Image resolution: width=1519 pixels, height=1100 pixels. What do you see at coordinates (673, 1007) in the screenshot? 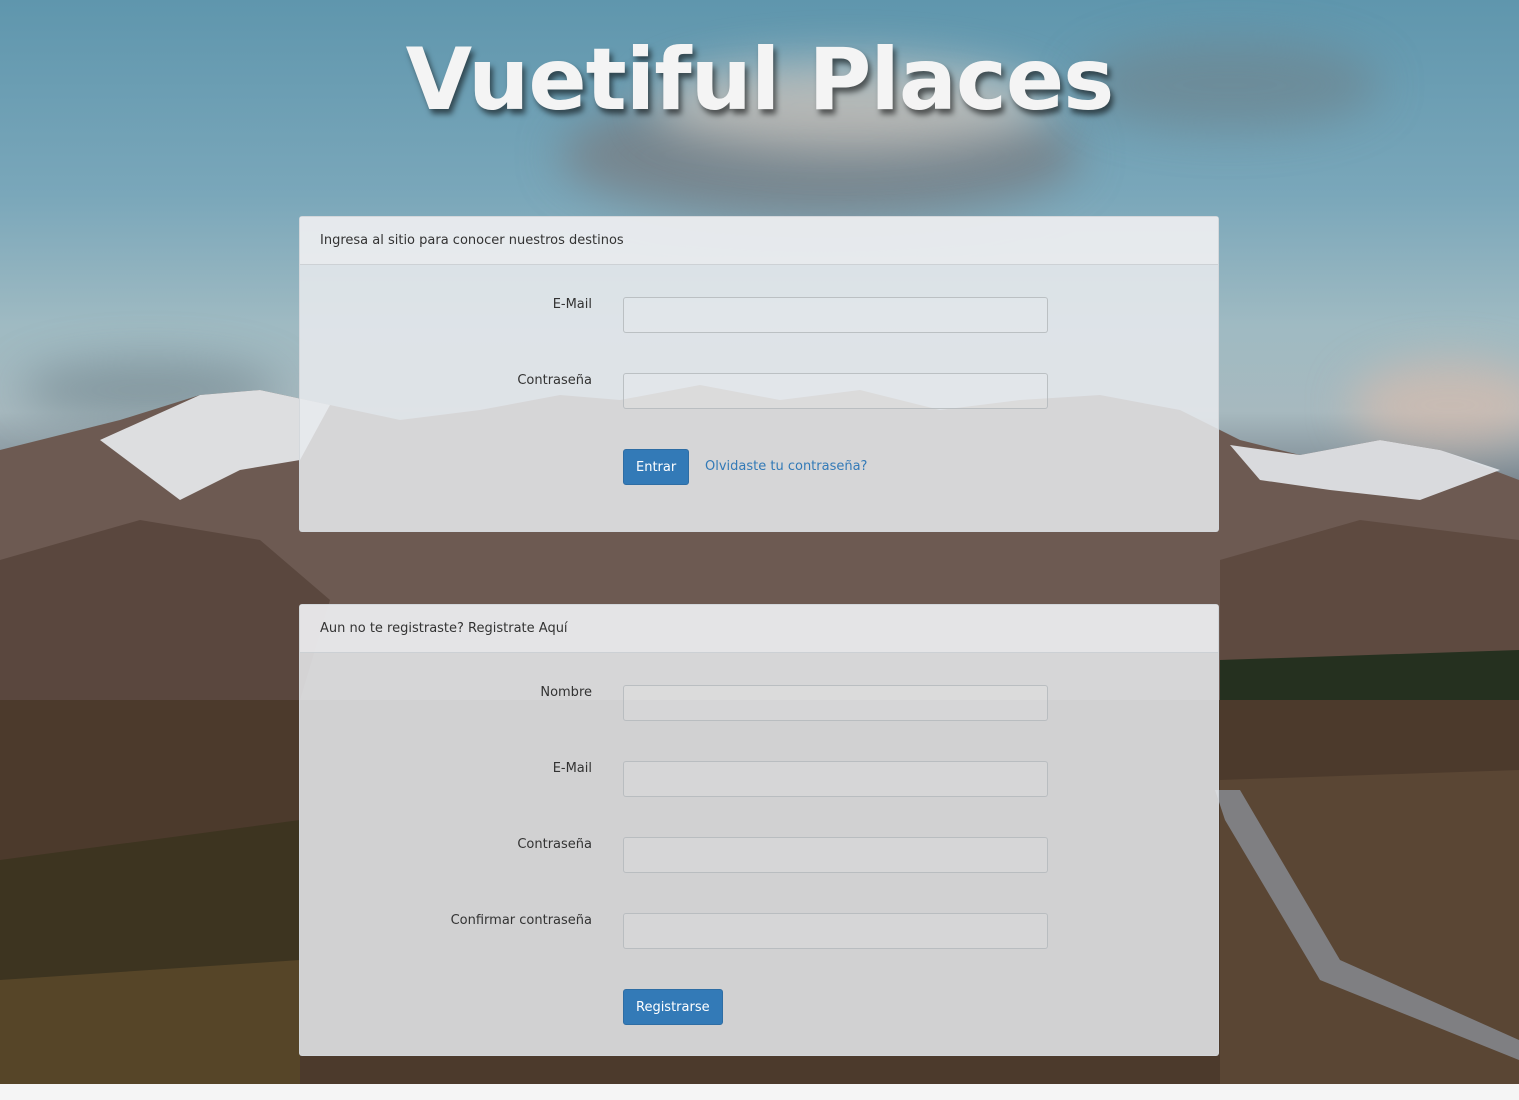
I see `register-submit-button: Registrarse` at bounding box center [673, 1007].